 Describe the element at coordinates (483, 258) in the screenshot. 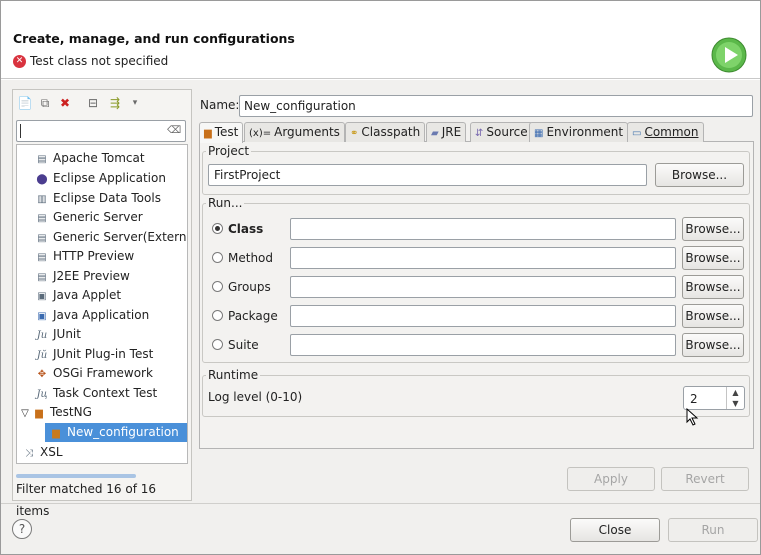

I see `method-input` at that location.